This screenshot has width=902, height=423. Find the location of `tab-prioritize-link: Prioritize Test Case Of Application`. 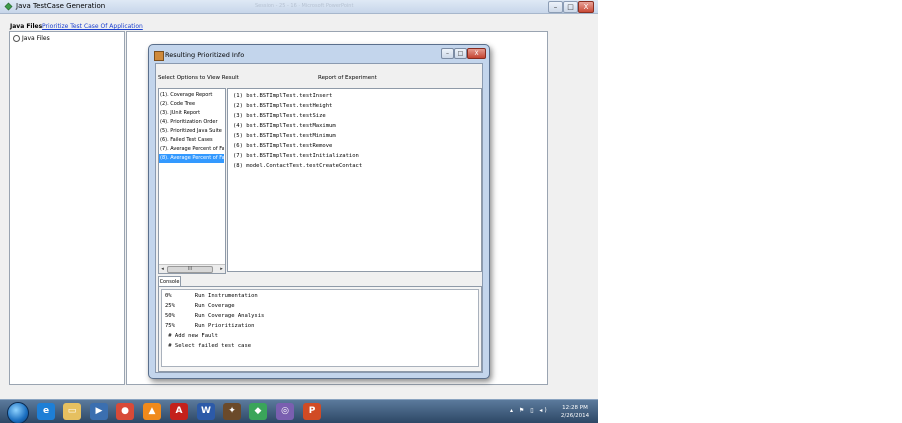

tab-prioritize-link: Prioritize Test Case Of Application is located at coordinates (92, 26).